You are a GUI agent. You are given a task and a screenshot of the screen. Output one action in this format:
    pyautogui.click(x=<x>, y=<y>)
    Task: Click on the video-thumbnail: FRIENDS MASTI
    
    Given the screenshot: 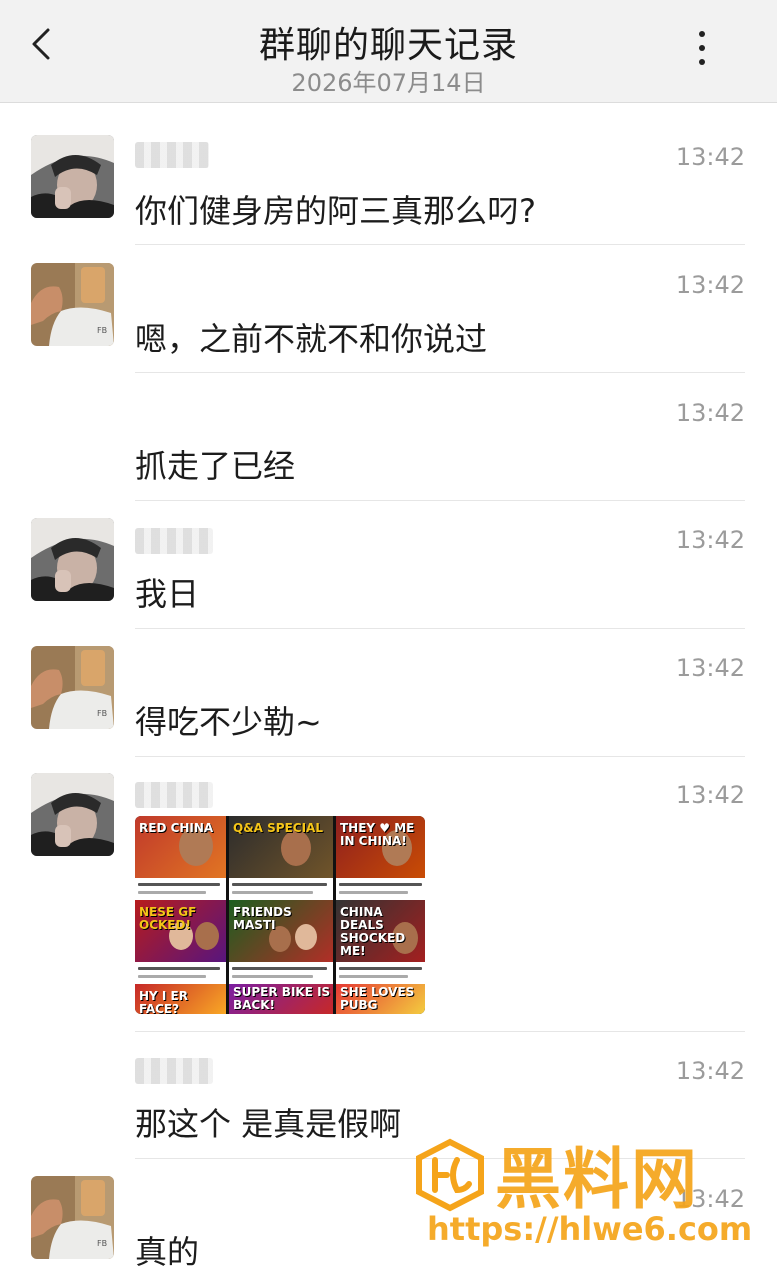 What is the action you would take?
    pyautogui.click(x=281, y=942)
    